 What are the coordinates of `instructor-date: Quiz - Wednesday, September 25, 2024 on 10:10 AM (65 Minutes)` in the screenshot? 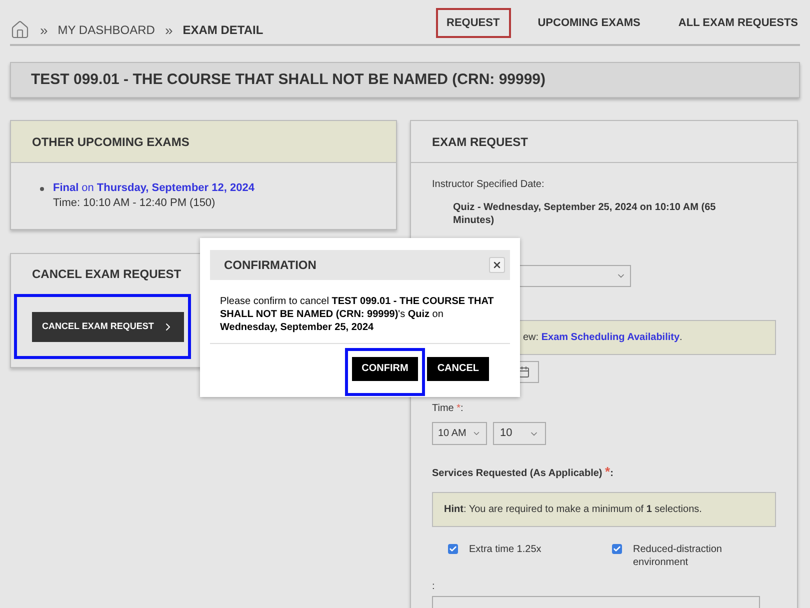 It's located at (585, 214).